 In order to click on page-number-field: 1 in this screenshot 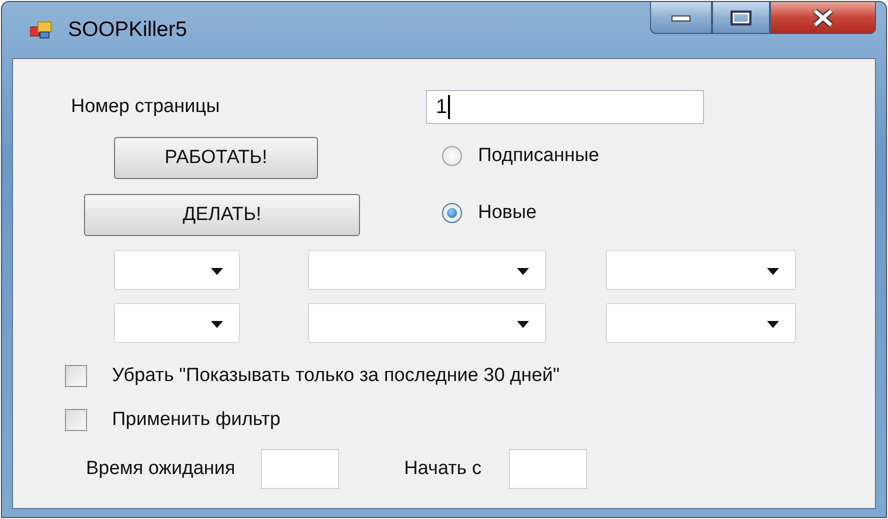, I will do `click(565, 107)`.